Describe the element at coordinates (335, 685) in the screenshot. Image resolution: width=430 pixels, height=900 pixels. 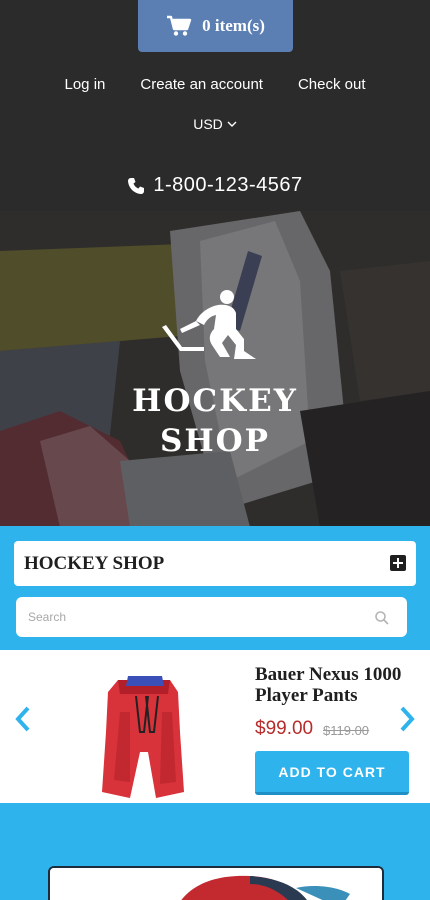
I see `product-name: Bauer Nexus 1000 Player Pants` at that location.